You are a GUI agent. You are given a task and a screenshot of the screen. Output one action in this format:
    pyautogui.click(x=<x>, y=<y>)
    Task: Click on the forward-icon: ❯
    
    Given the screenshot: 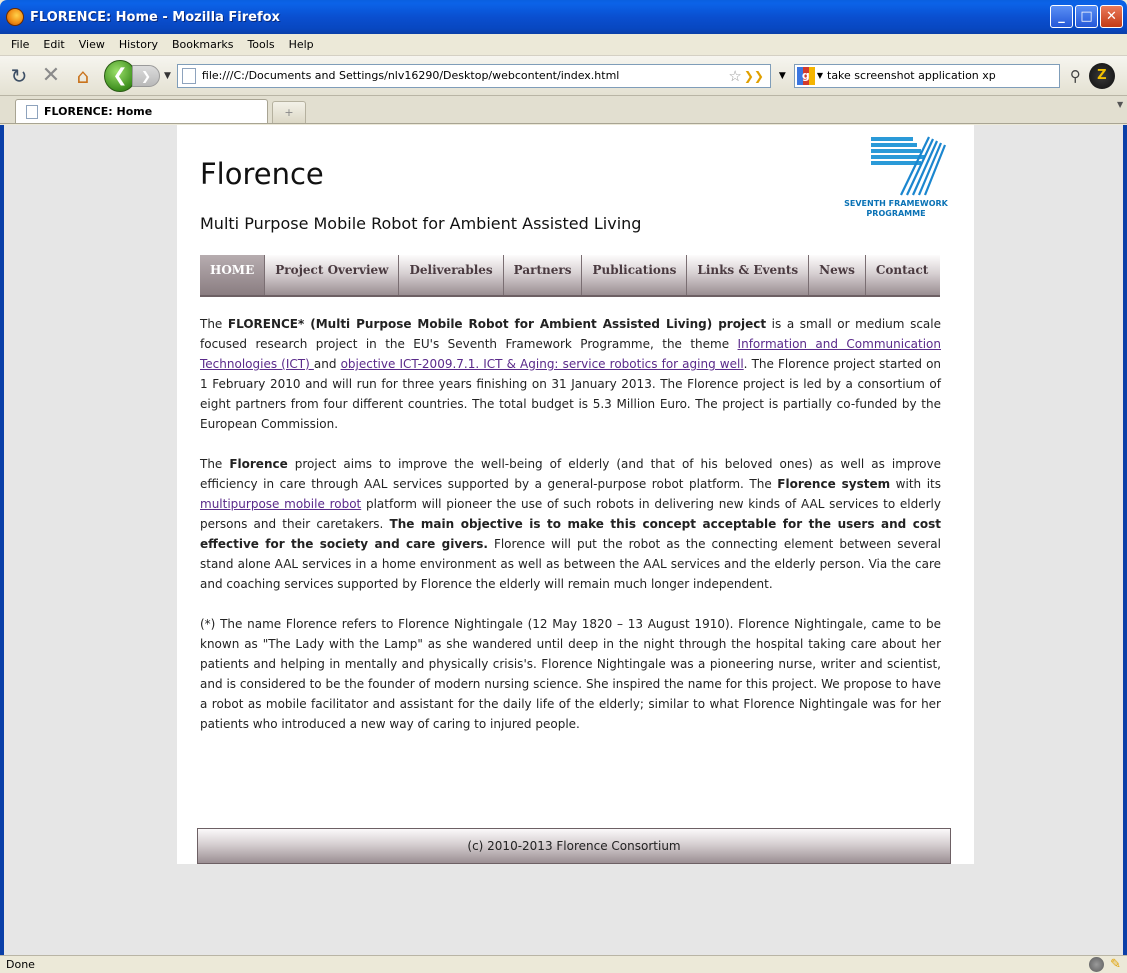 What is the action you would take?
    pyautogui.click(x=146, y=75)
    